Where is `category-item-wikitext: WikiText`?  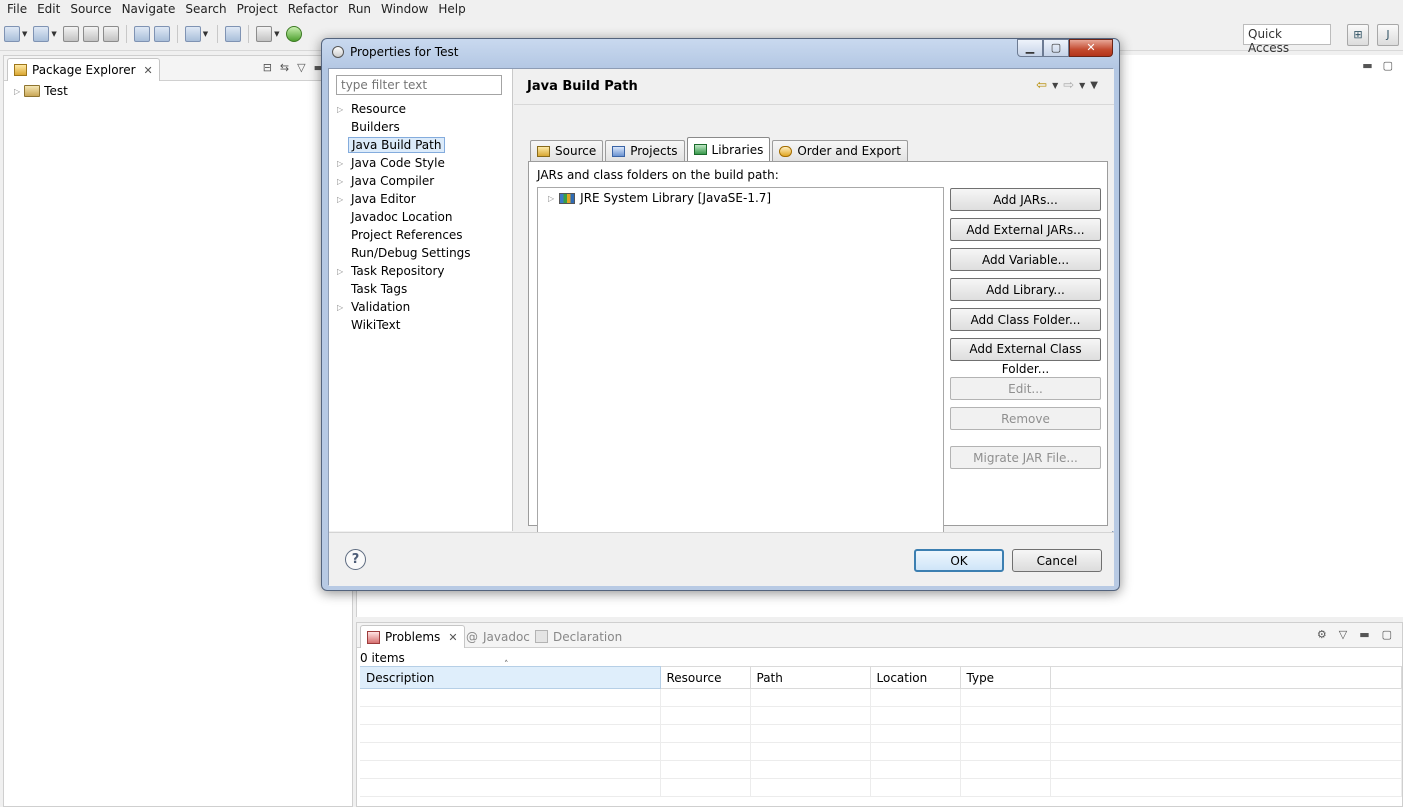 category-item-wikitext: WikiText is located at coordinates (404, 325).